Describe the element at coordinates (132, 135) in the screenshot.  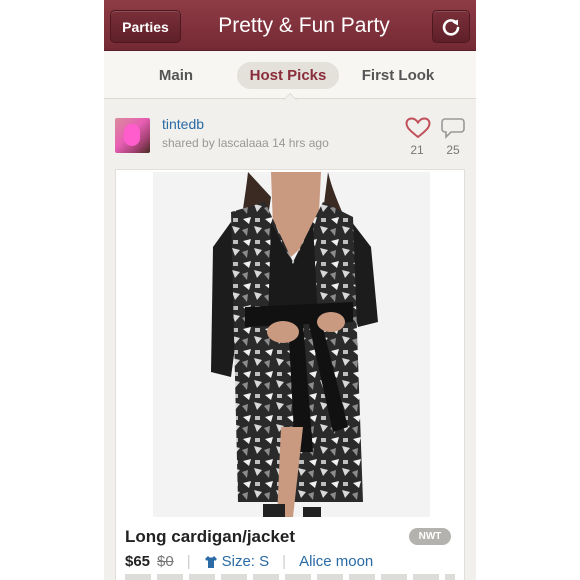
I see `avatar` at that location.